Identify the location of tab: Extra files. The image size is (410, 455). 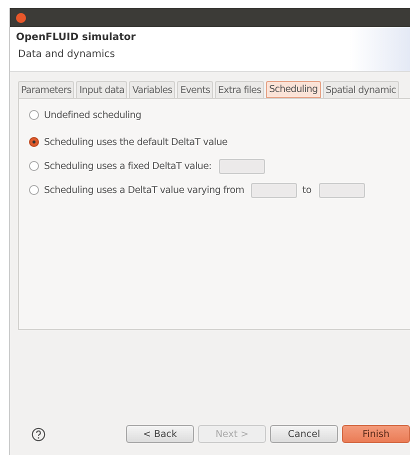
(239, 89).